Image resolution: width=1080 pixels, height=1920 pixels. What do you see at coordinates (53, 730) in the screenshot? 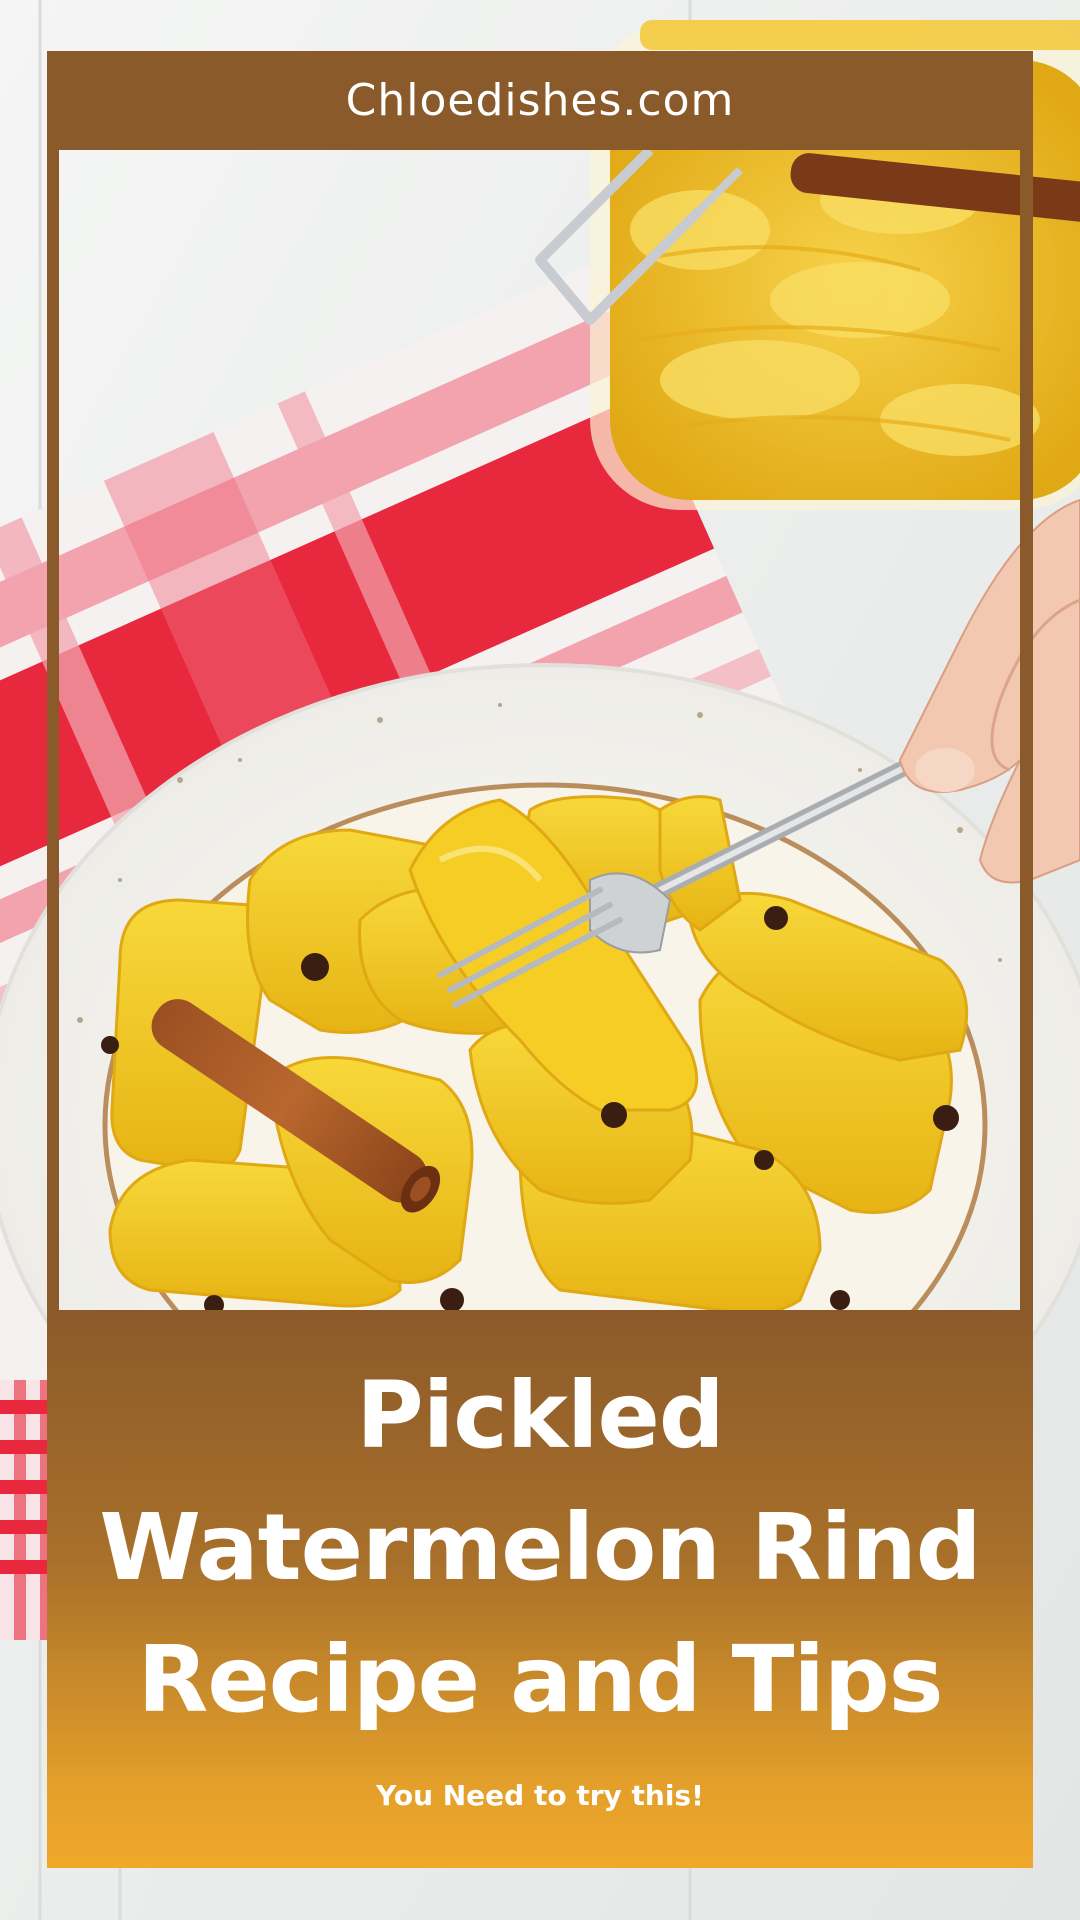
I see `frame-left-border` at bounding box center [53, 730].